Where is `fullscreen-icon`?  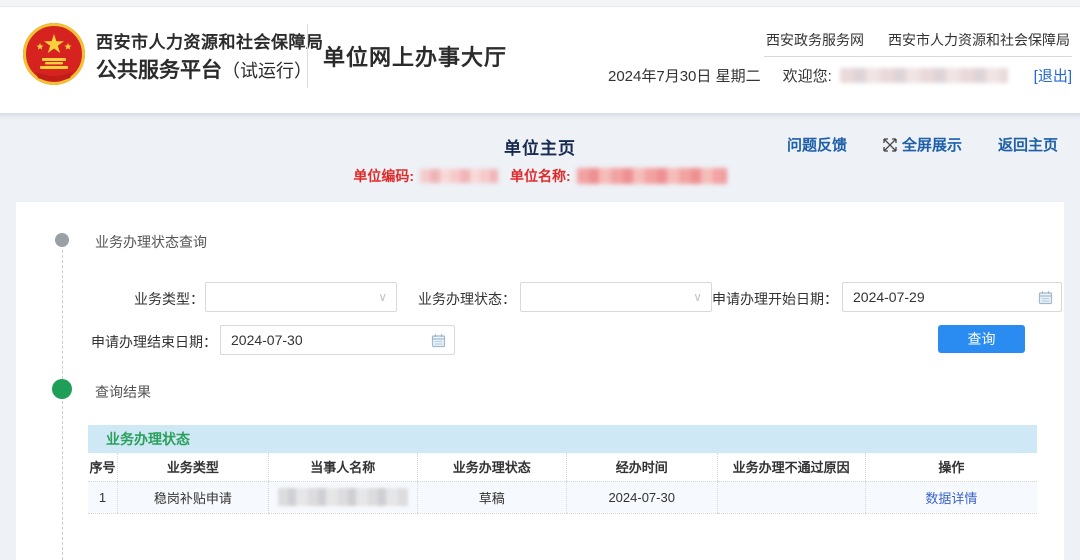 fullscreen-icon is located at coordinates (890, 144).